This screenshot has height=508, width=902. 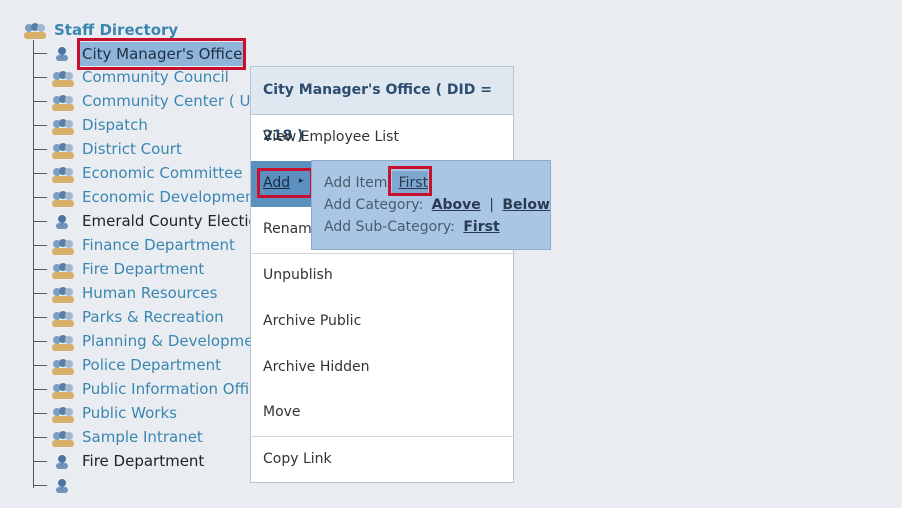 What do you see at coordinates (171, 101) in the screenshot?
I see `tree-item-label: Community Center ( Un` at bounding box center [171, 101].